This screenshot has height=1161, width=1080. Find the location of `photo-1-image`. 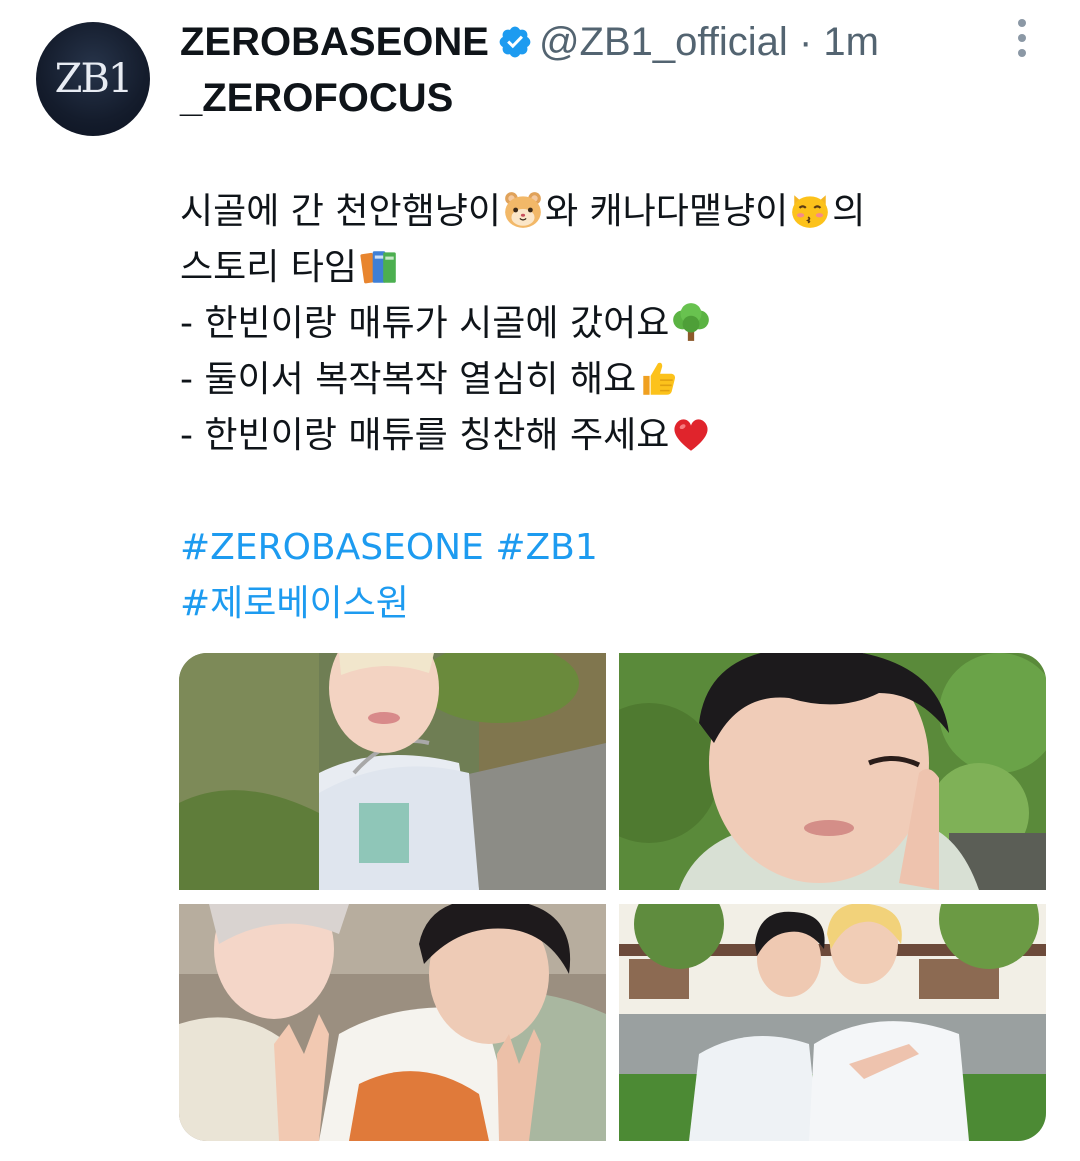

photo-1-image is located at coordinates (392, 771).